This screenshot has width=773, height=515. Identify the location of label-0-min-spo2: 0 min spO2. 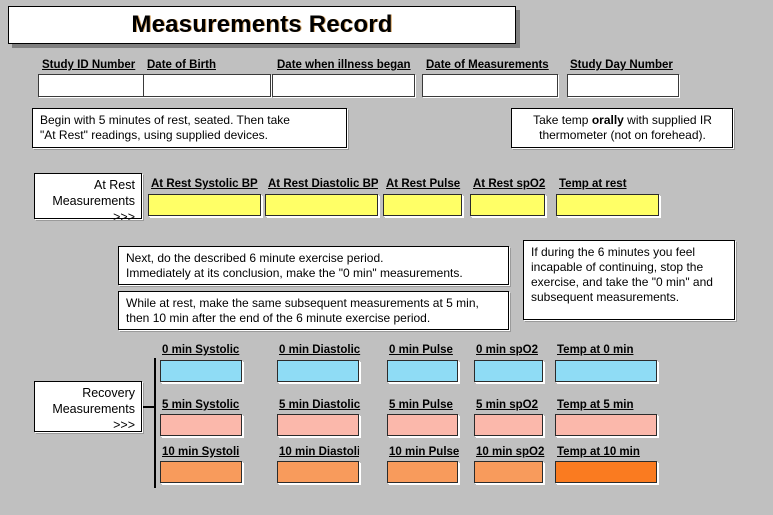
(507, 350).